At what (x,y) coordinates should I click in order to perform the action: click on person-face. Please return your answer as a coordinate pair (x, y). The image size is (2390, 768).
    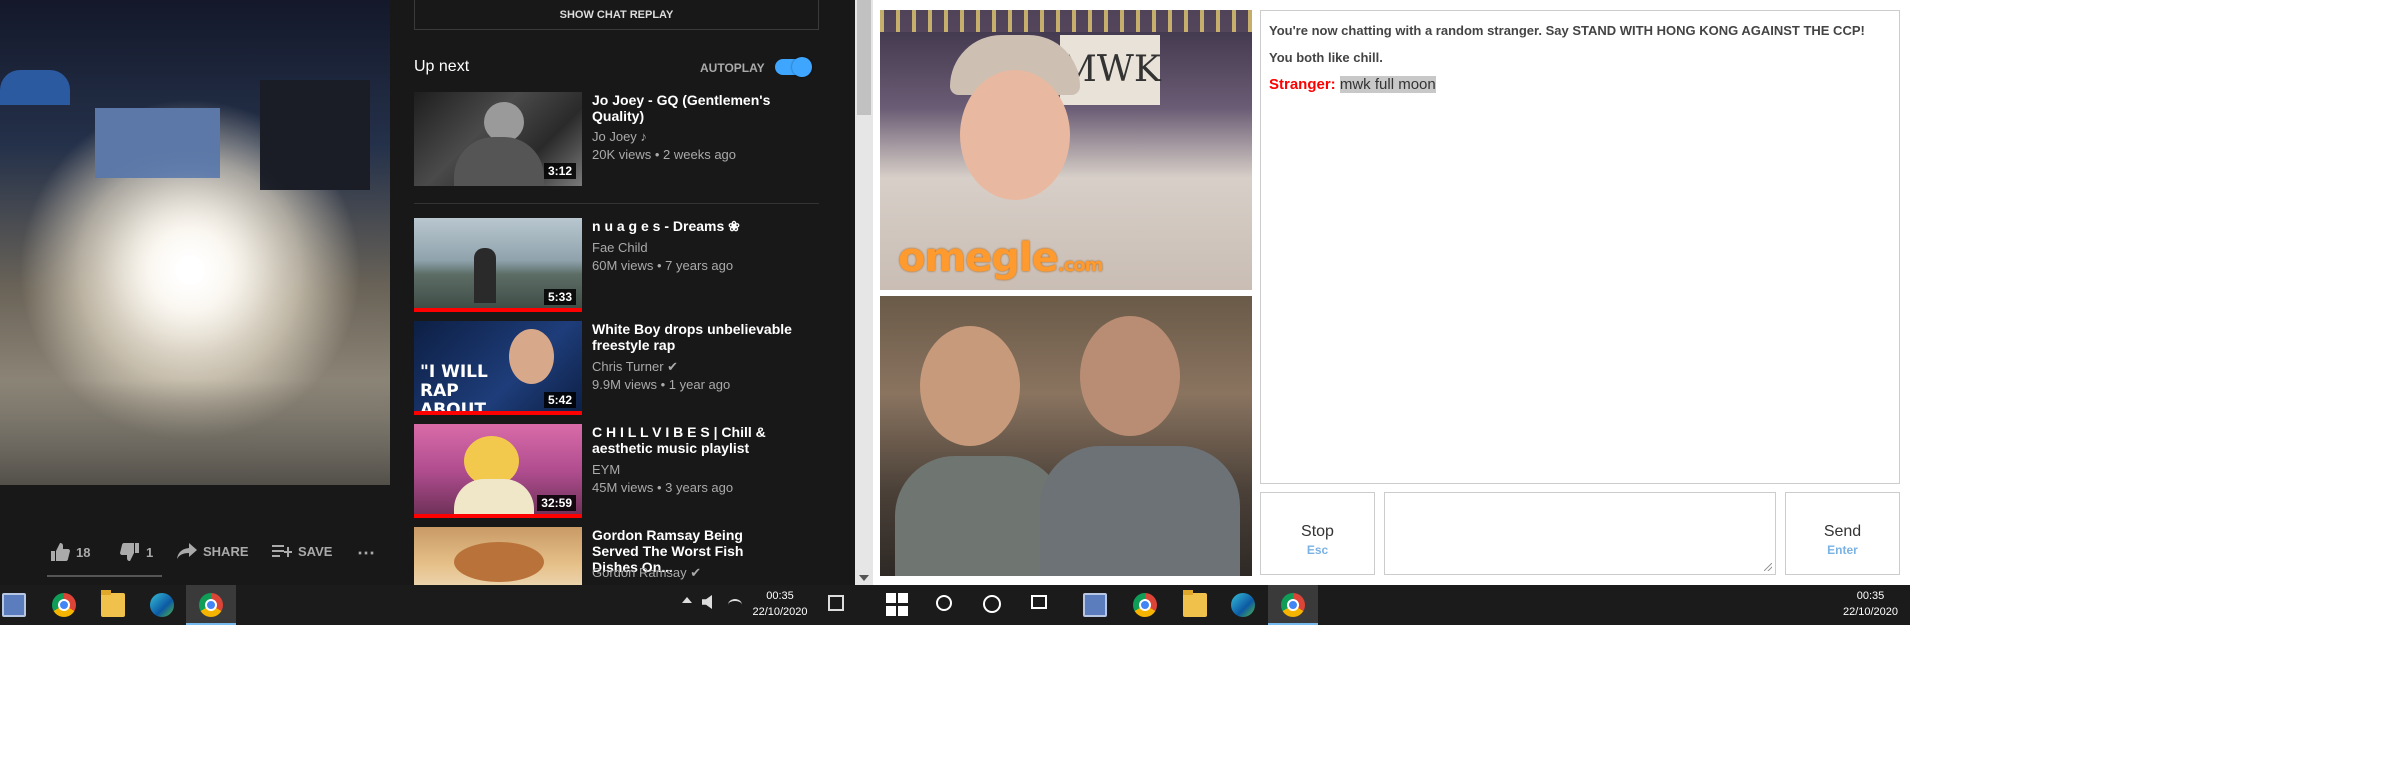
    Looking at the image, I should click on (1015, 135).